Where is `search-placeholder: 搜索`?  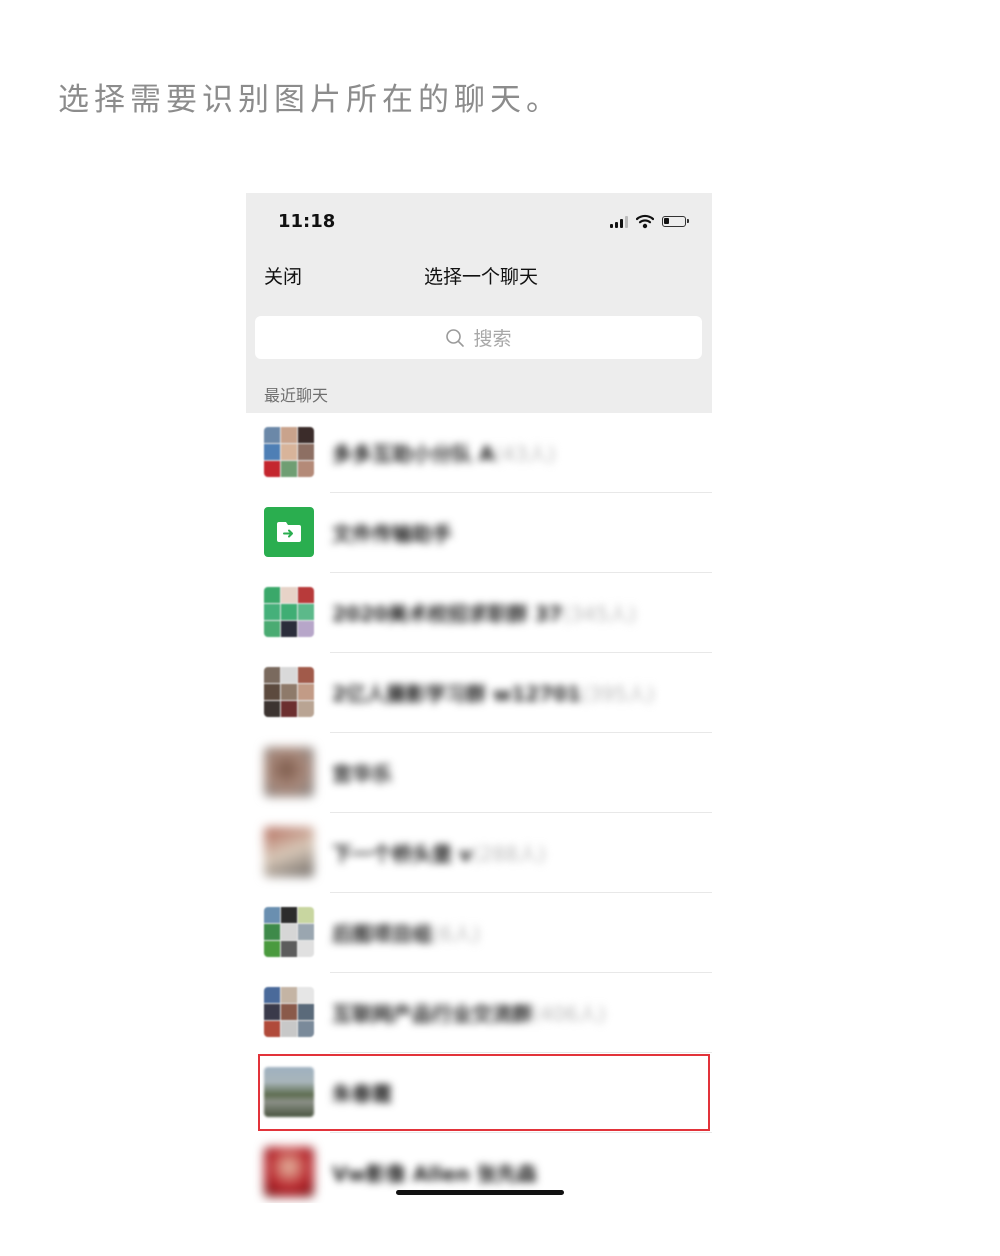 search-placeholder: 搜索 is located at coordinates (492, 339).